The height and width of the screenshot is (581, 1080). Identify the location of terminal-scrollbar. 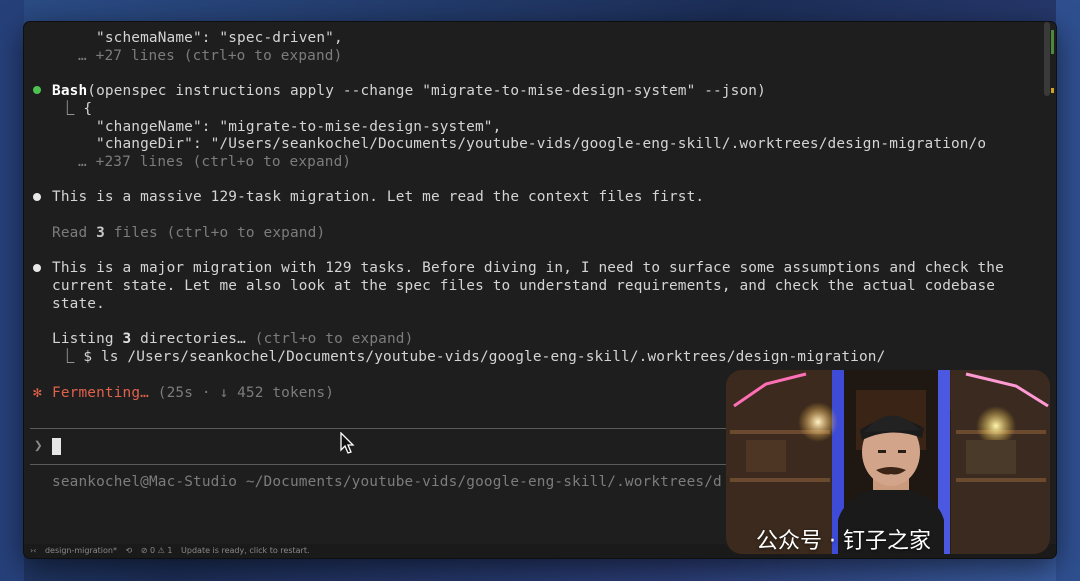
(1047, 59).